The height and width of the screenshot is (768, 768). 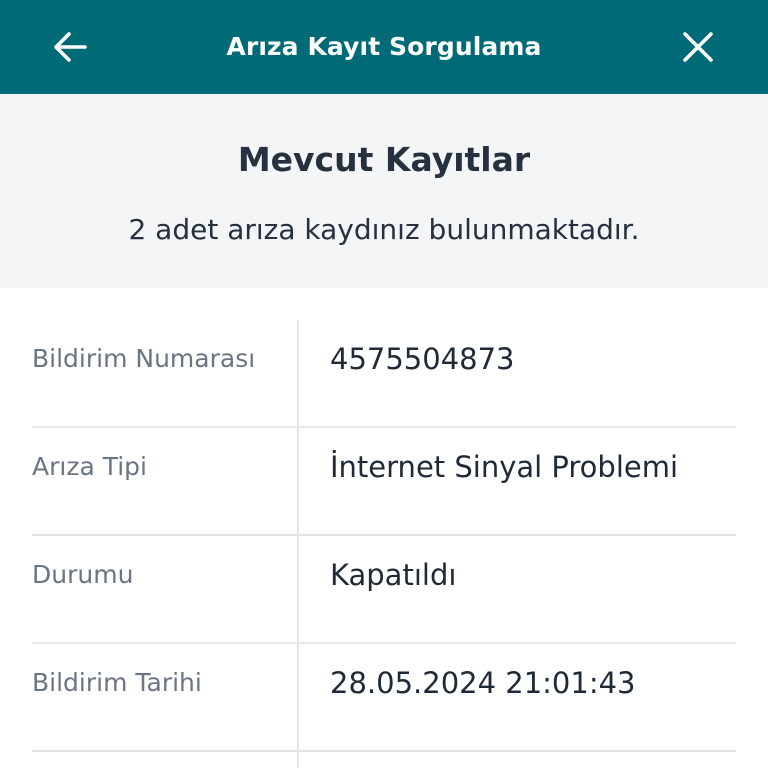 I want to click on record-row-fault-type: Arıza Tipi İnternet Sinyal Problemi, so click(x=384, y=482).